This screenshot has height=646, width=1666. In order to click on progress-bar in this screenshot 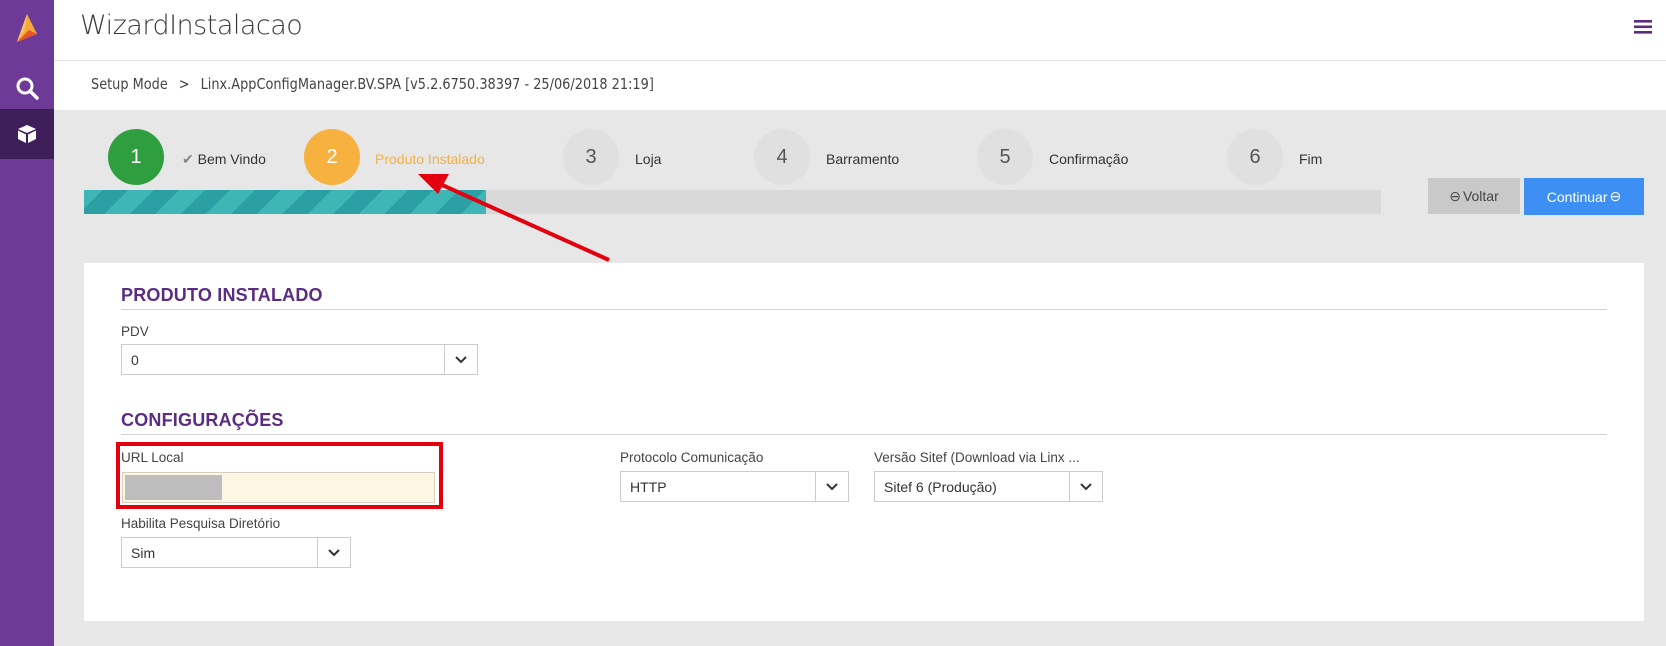, I will do `click(732, 202)`.